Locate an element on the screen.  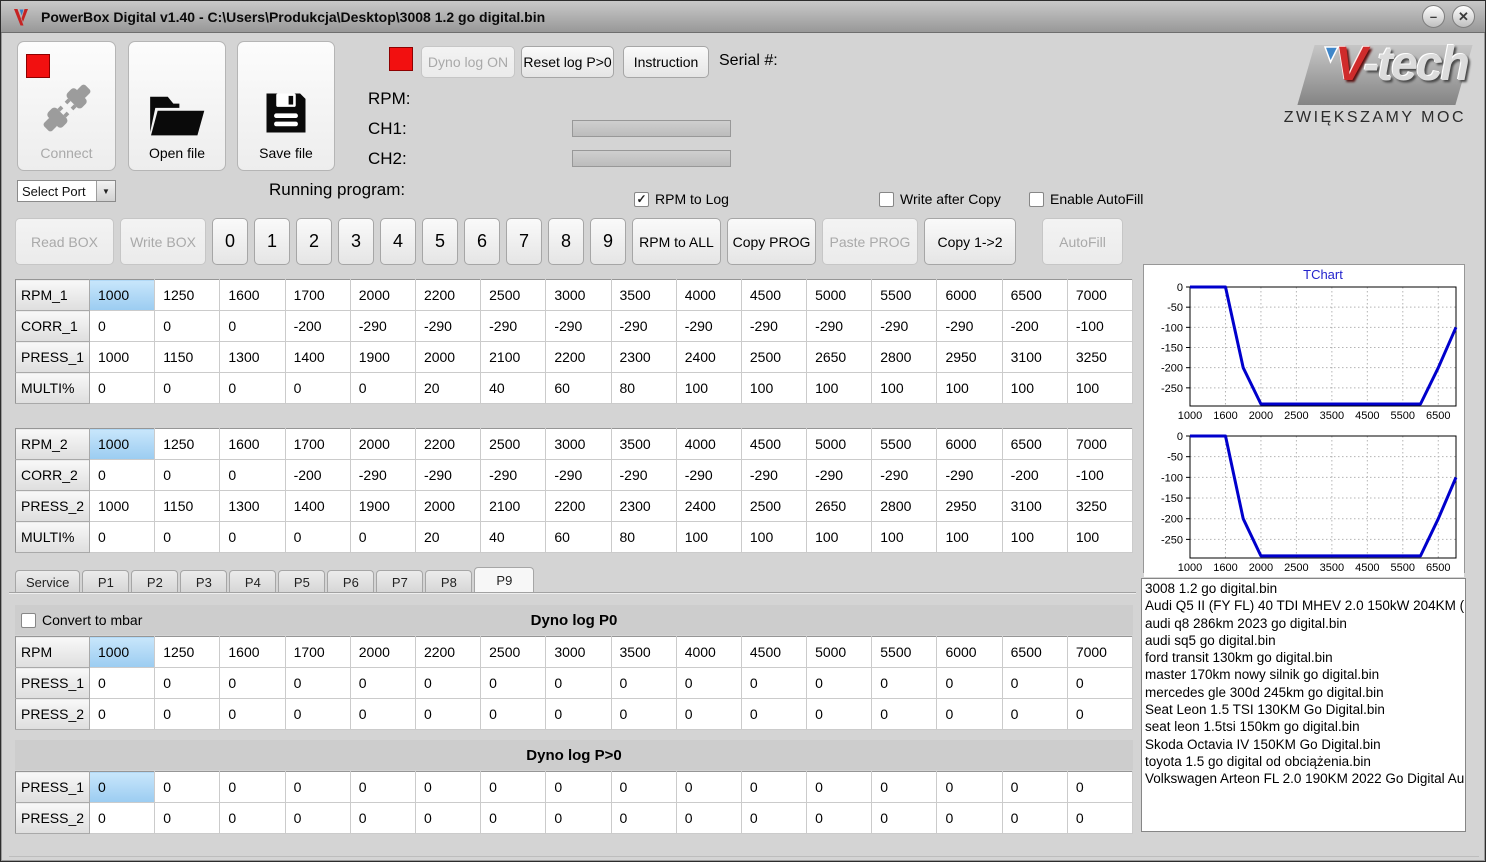
grid-cell: 2000 is located at coordinates (383, 444).